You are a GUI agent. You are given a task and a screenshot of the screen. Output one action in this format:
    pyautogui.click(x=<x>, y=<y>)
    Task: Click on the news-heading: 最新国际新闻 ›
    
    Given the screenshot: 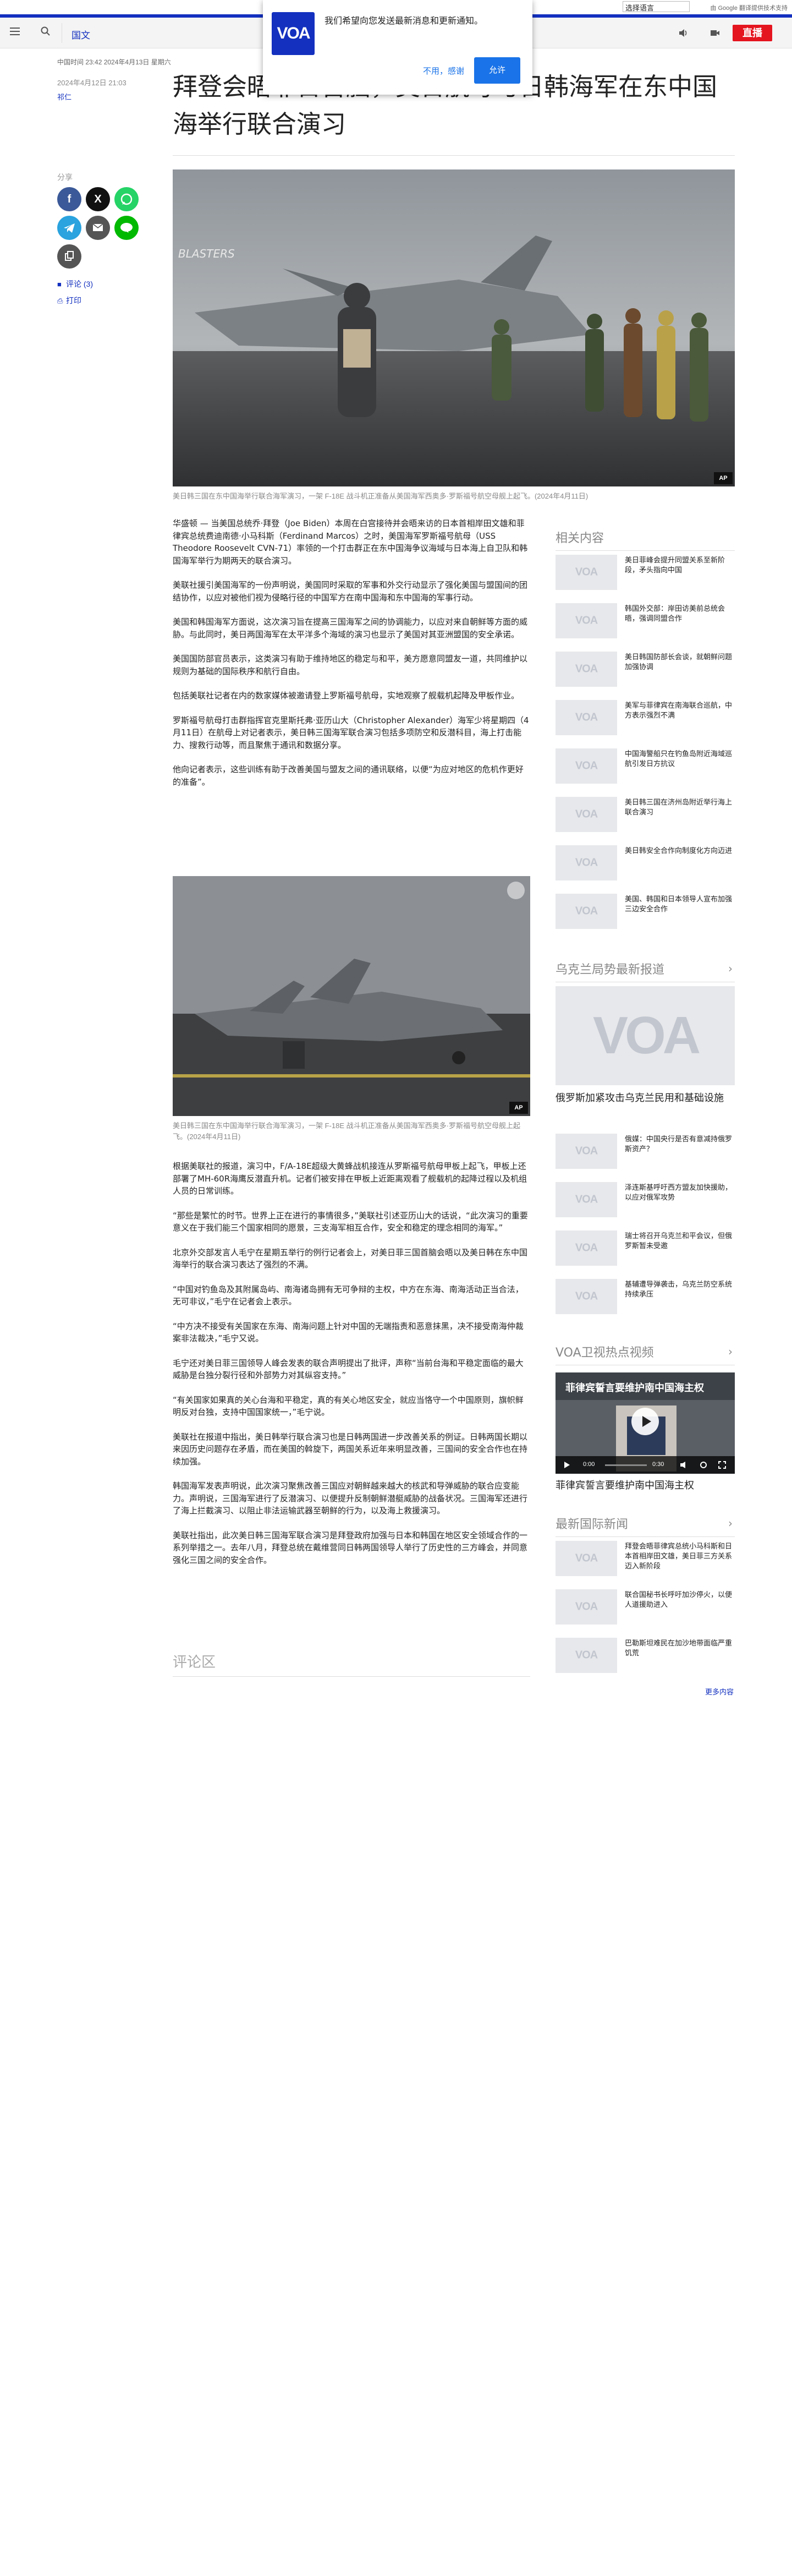 What is the action you would take?
    pyautogui.click(x=645, y=1525)
    